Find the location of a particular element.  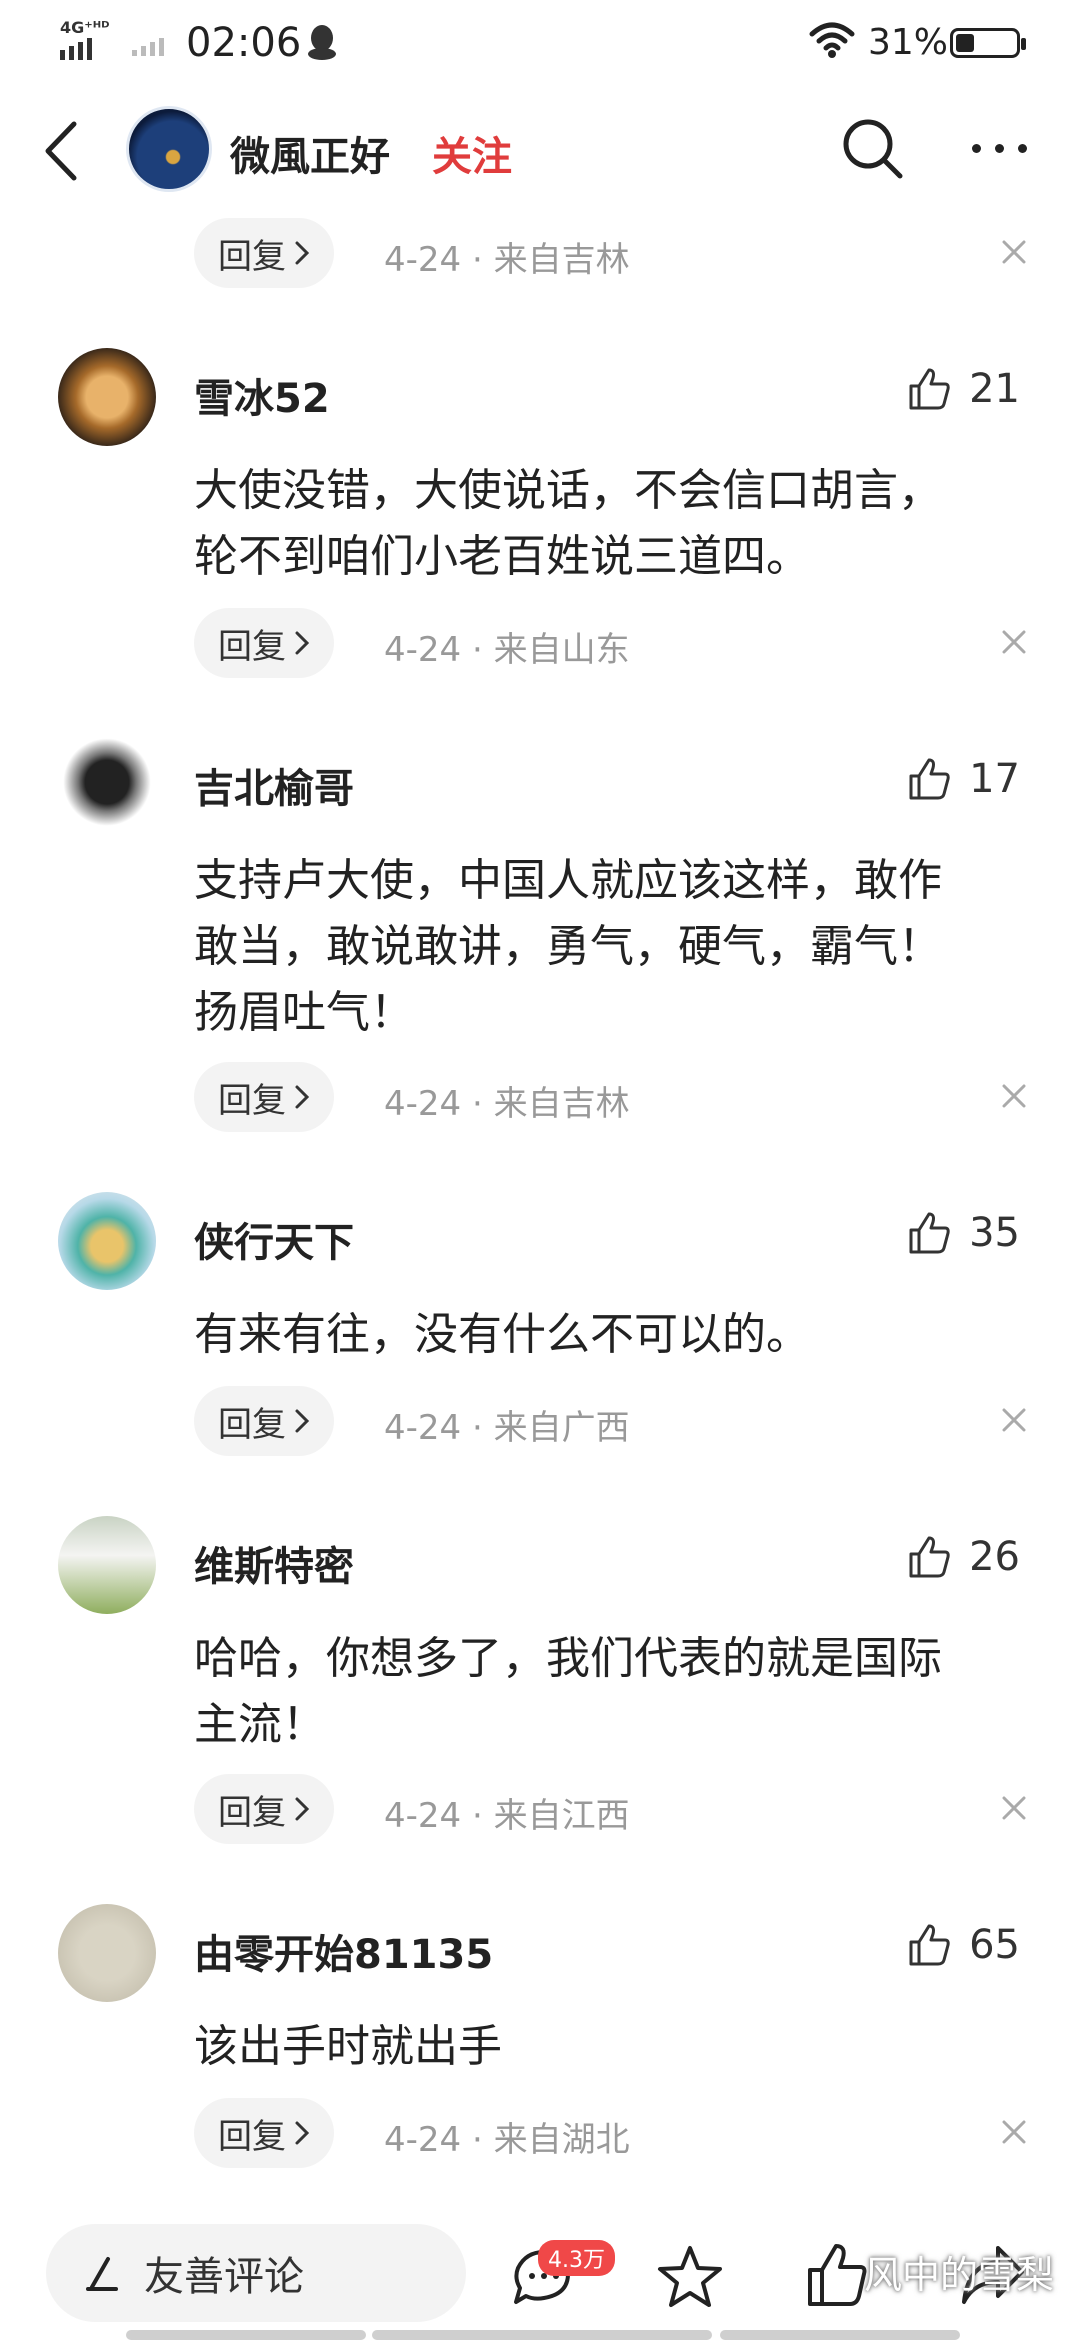

comment-input: 友善评论 is located at coordinates (256, 2273).